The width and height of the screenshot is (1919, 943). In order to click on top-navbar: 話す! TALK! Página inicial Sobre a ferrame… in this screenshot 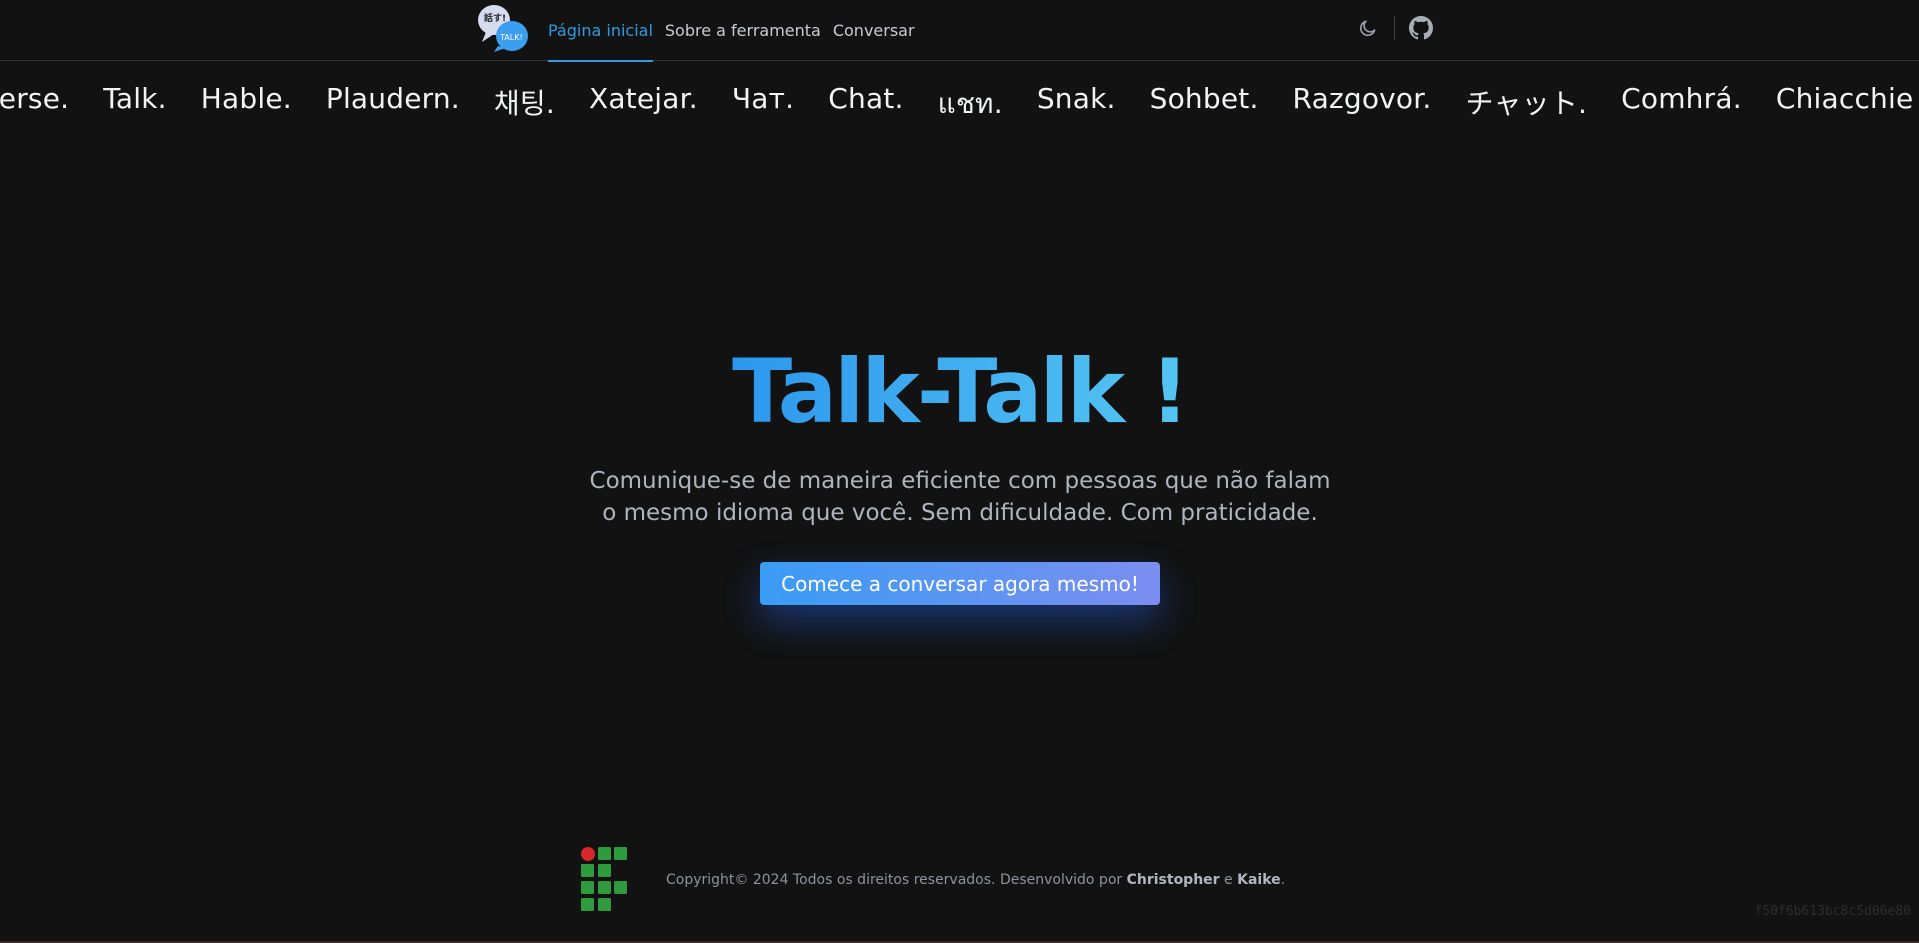, I will do `click(959, 31)`.